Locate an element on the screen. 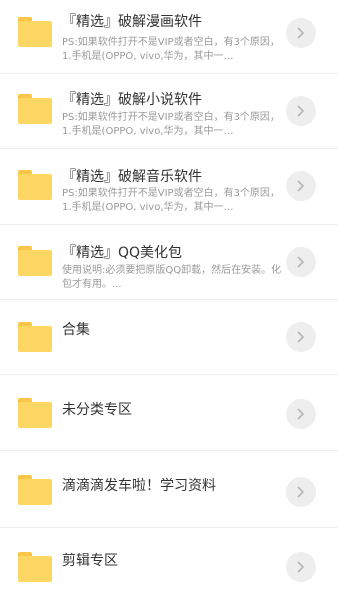 The image size is (338, 596). list-item: 滴滴滴发车啦！学习资料 is located at coordinates (169, 489).